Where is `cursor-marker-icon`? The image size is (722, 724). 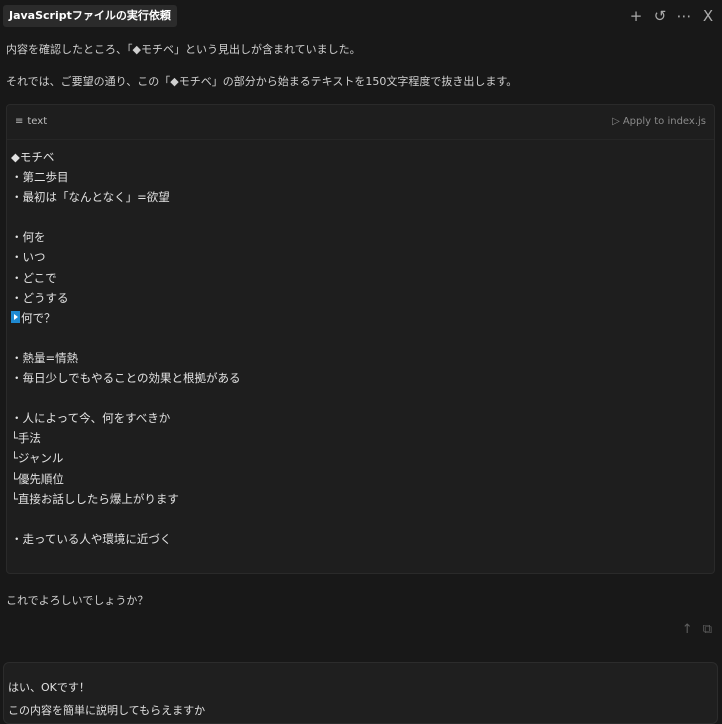 cursor-marker-icon is located at coordinates (15, 316).